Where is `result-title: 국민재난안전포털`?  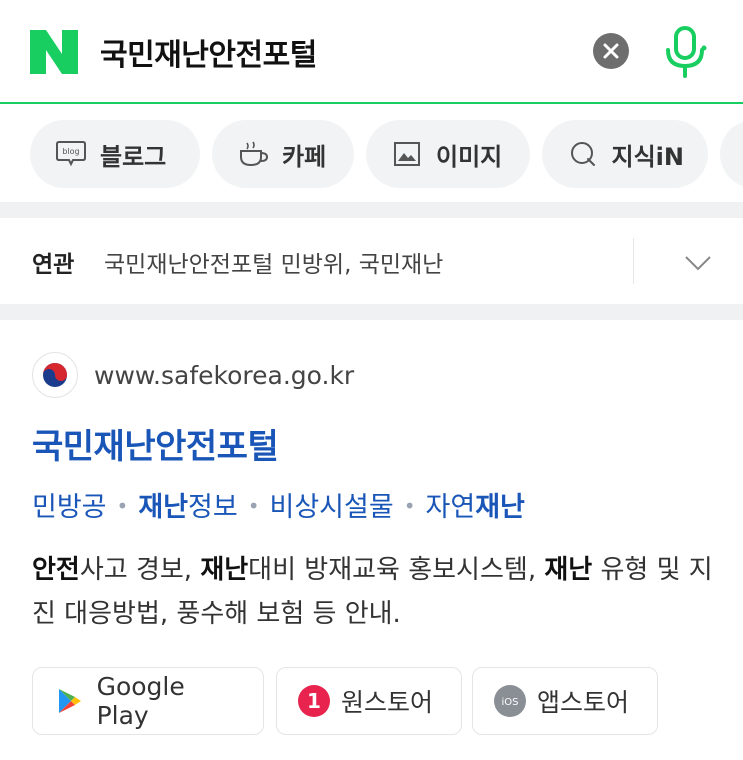 result-title: 국민재난안전포털 is located at coordinates (155, 443).